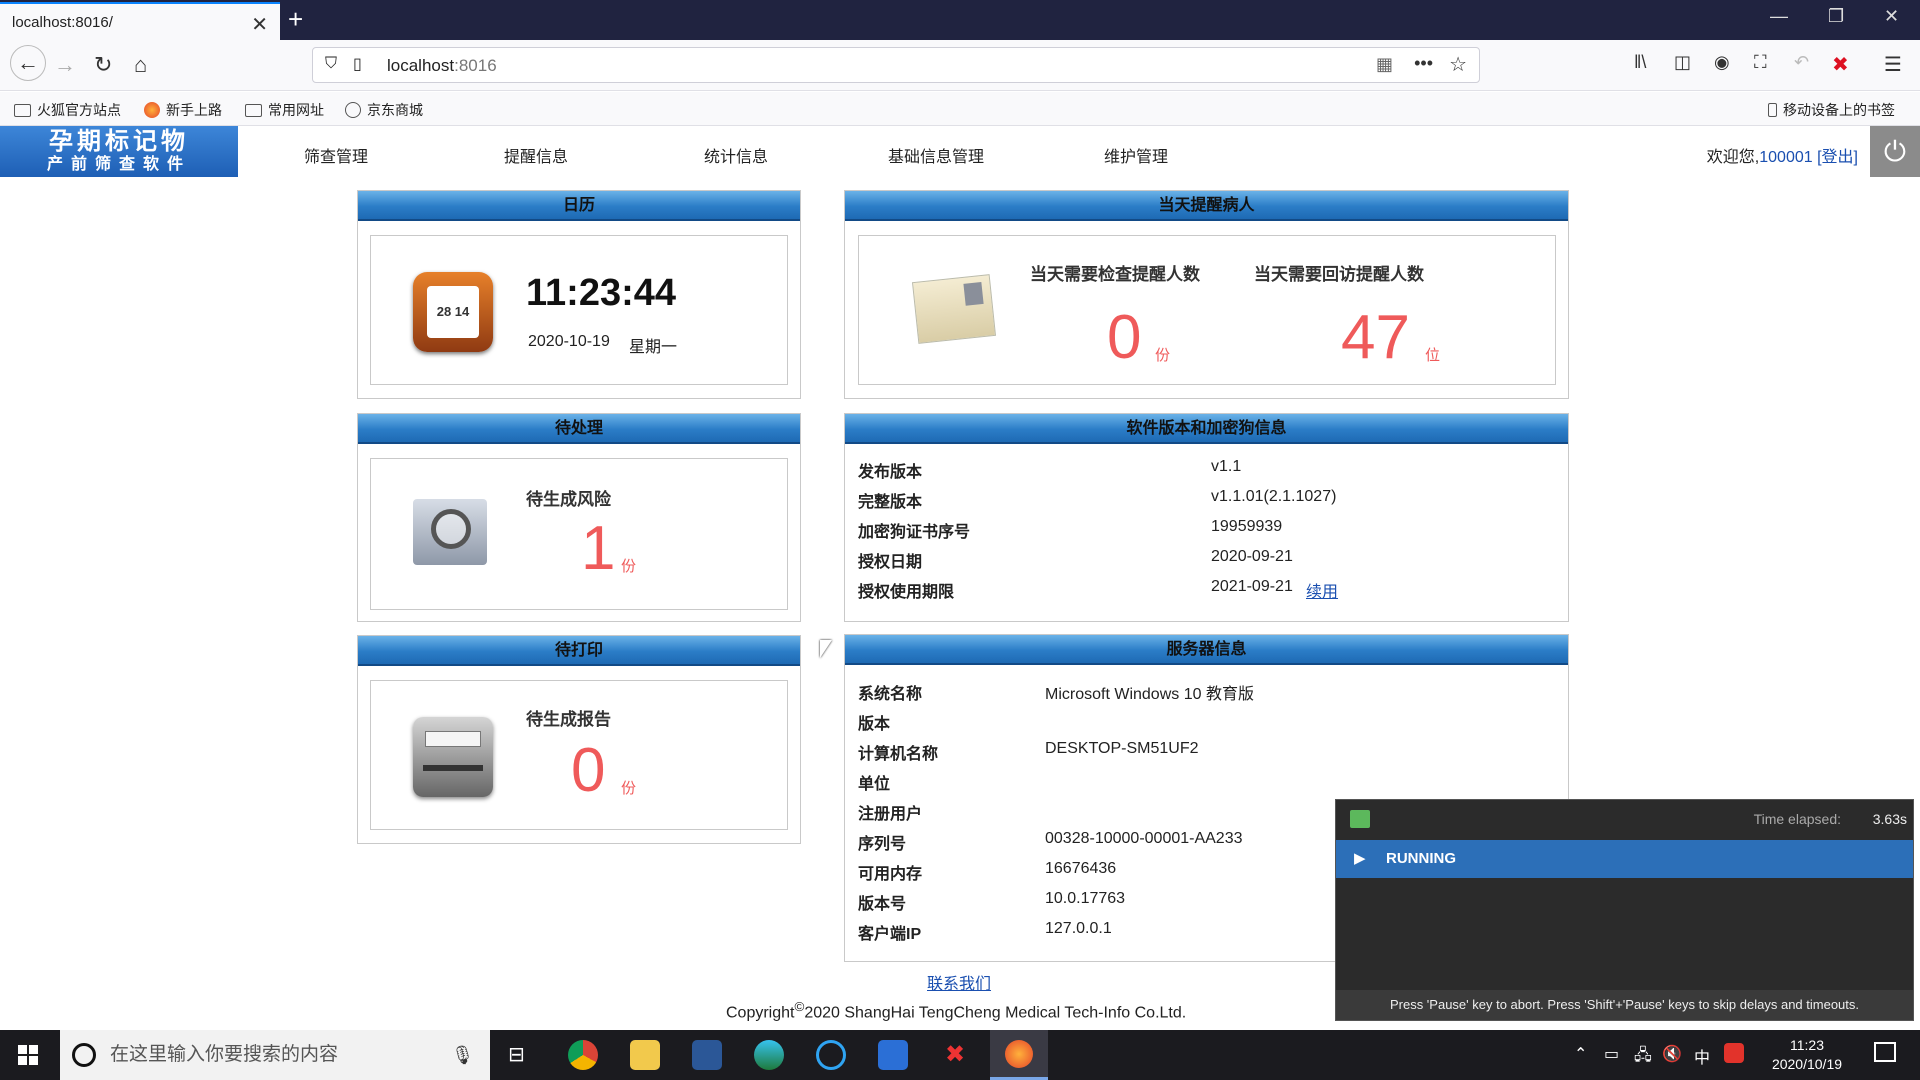 This screenshot has height=1080, width=1920. I want to click on menu-icon: ☰, so click(1893, 64).